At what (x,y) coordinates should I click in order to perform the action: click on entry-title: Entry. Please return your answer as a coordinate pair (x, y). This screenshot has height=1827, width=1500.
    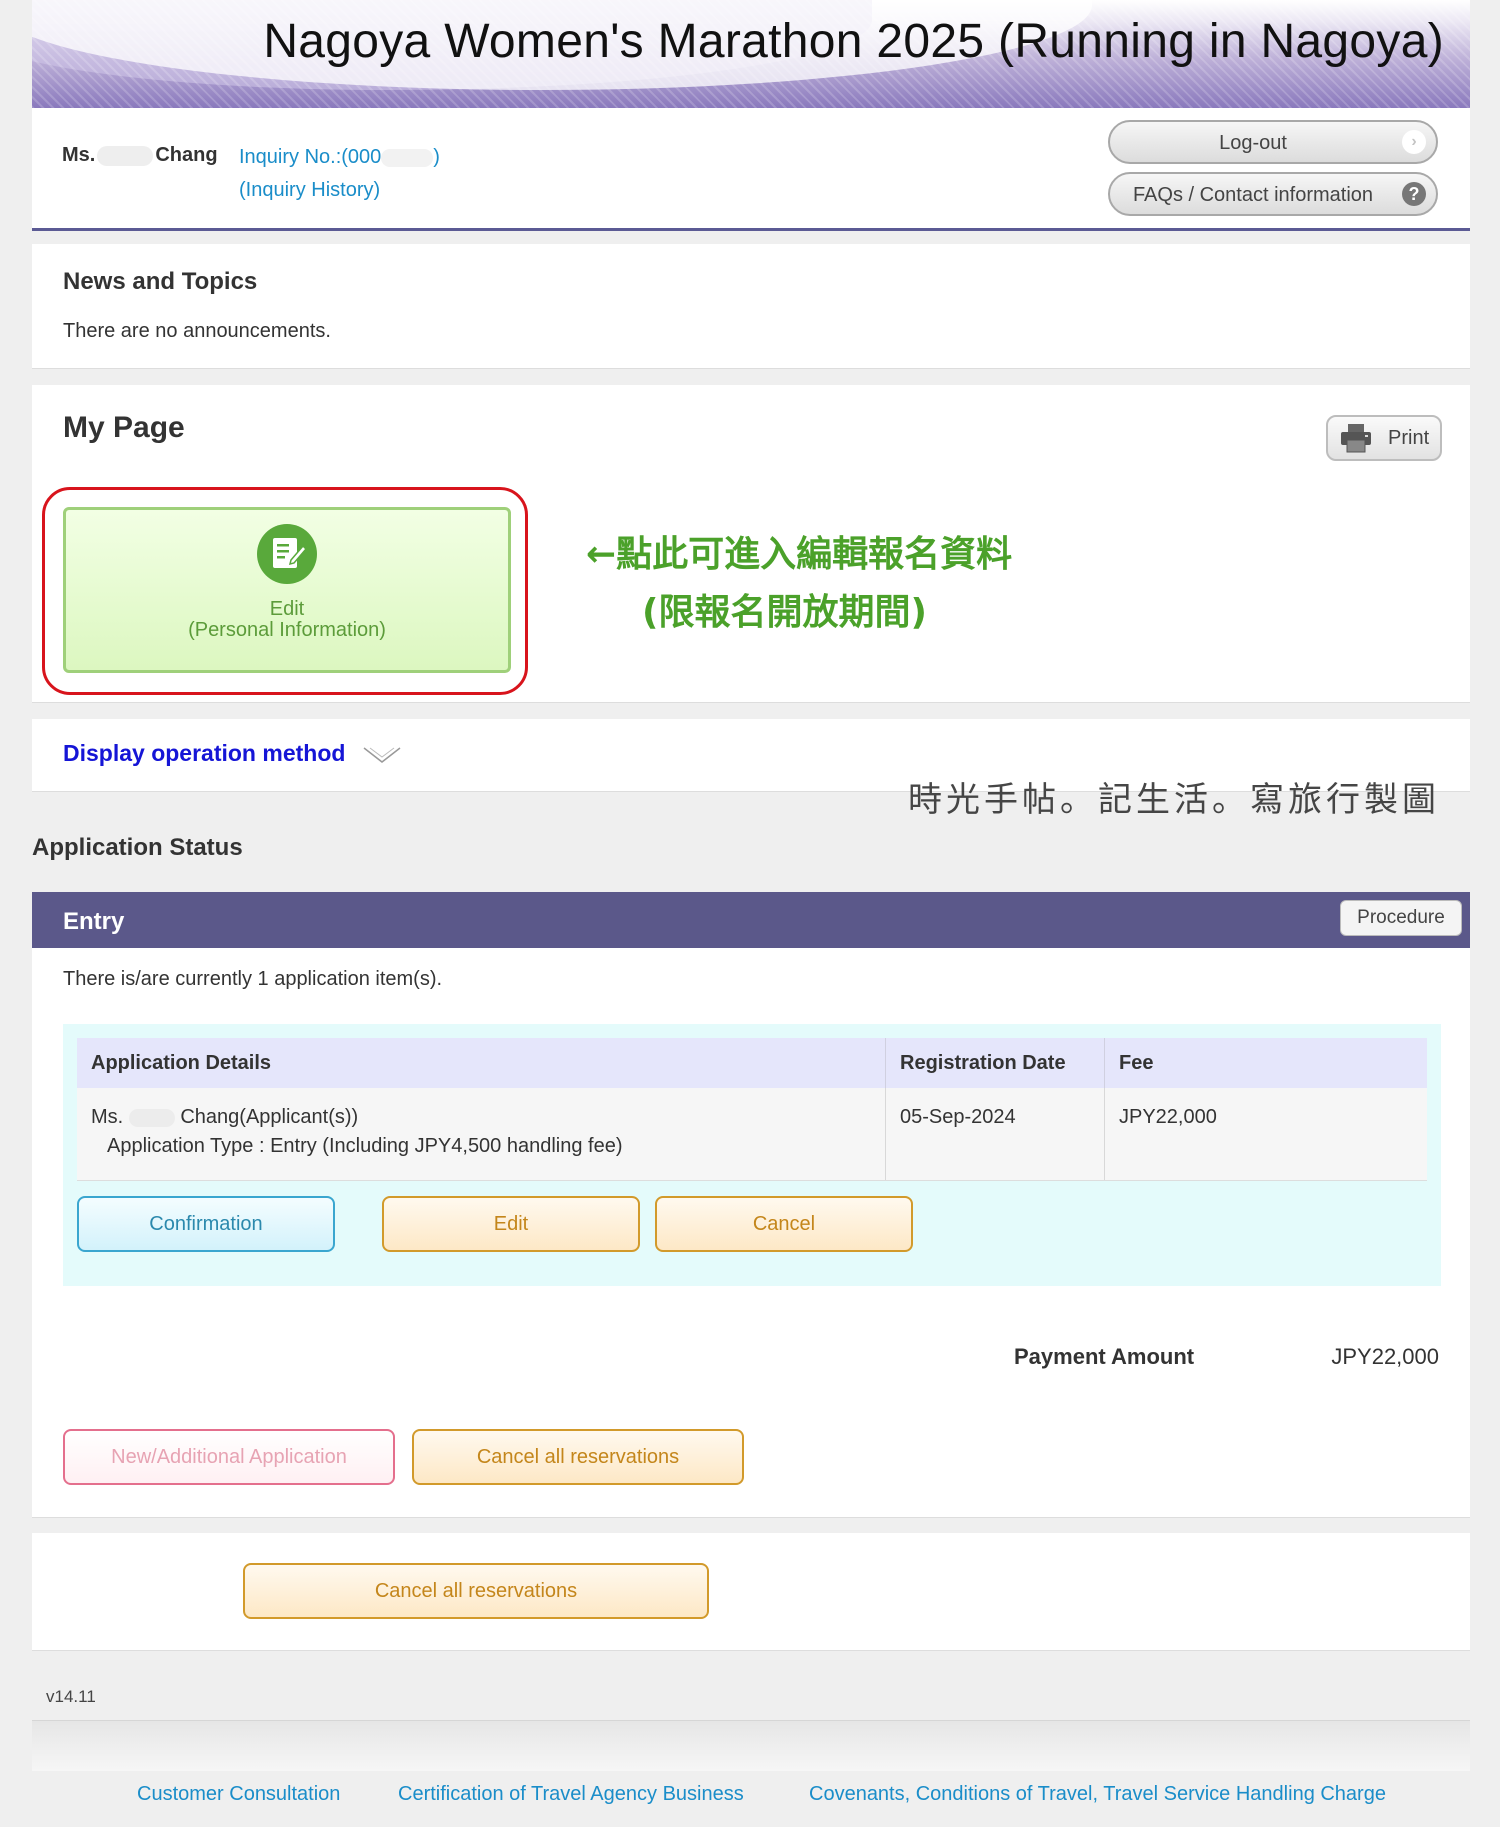
    Looking at the image, I should click on (94, 921).